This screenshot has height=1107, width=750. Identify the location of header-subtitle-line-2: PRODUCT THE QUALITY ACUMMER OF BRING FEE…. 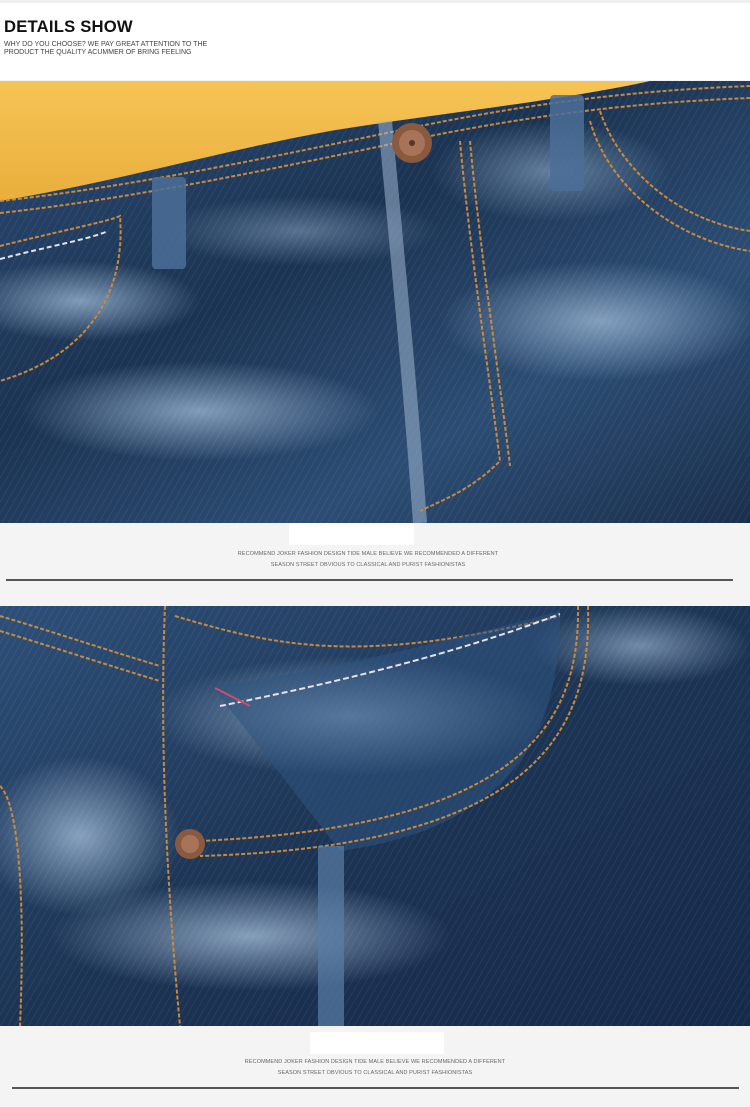
(98, 52).